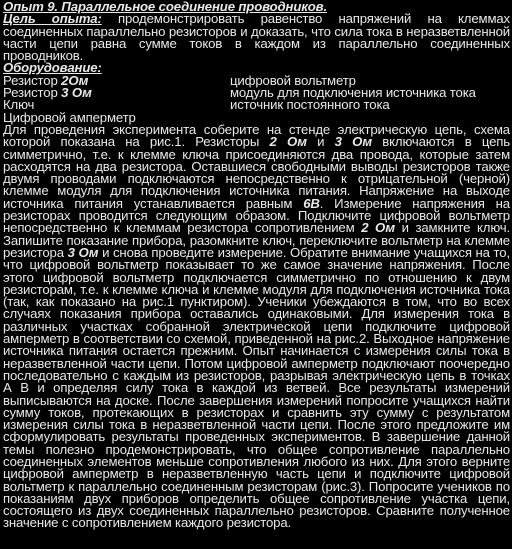  I want to click on equipment-value: 3 Ом, so click(76, 93).